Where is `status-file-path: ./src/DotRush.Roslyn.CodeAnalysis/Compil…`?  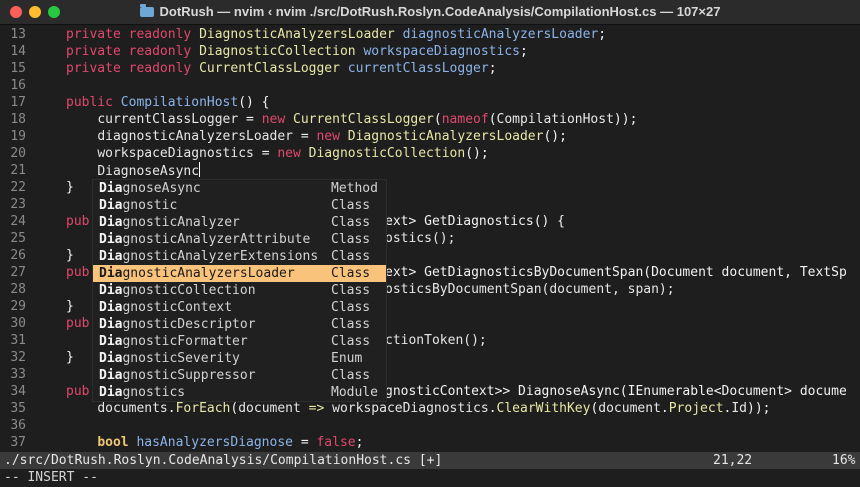 status-file-path: ./src/DotRush.Roslyn.CodeAnalysis/Compil… is located at coordinates (223, 460).